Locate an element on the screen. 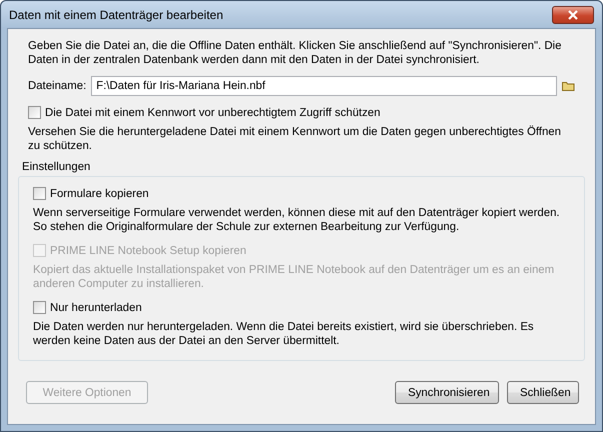  field-label: Dateiname: is located at coordinates (57, 86).